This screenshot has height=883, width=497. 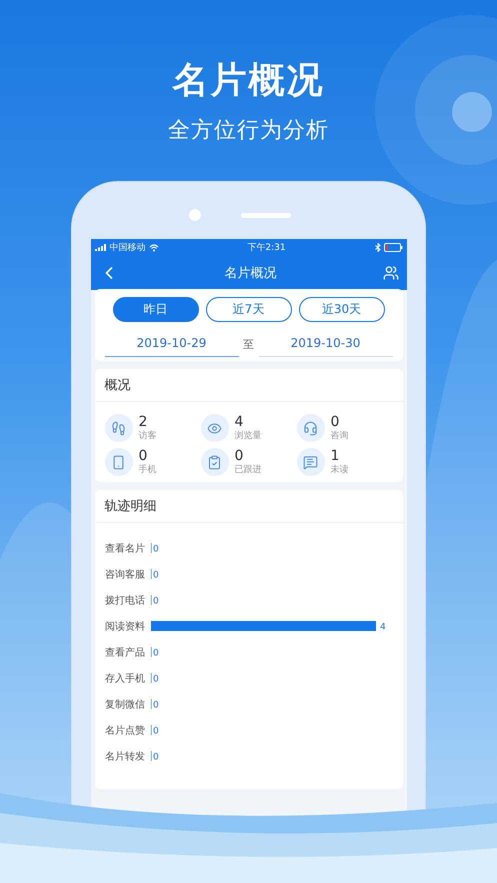 I want to click on date-separator: 至, so click(x=248, y=344).